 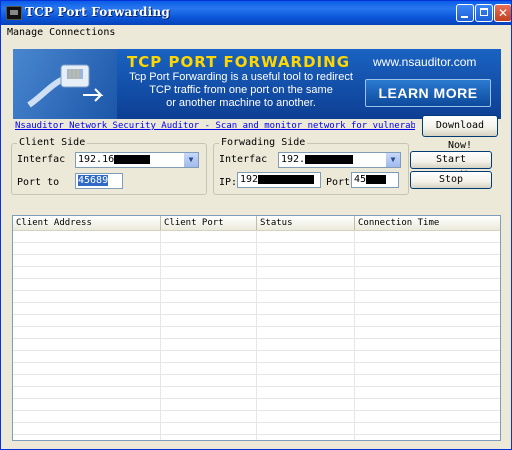 What do you see at coordinates (97, 12) in the screenshot?
I see `window-title: TCP Port Forwarding` at bounding box center [97, 12].